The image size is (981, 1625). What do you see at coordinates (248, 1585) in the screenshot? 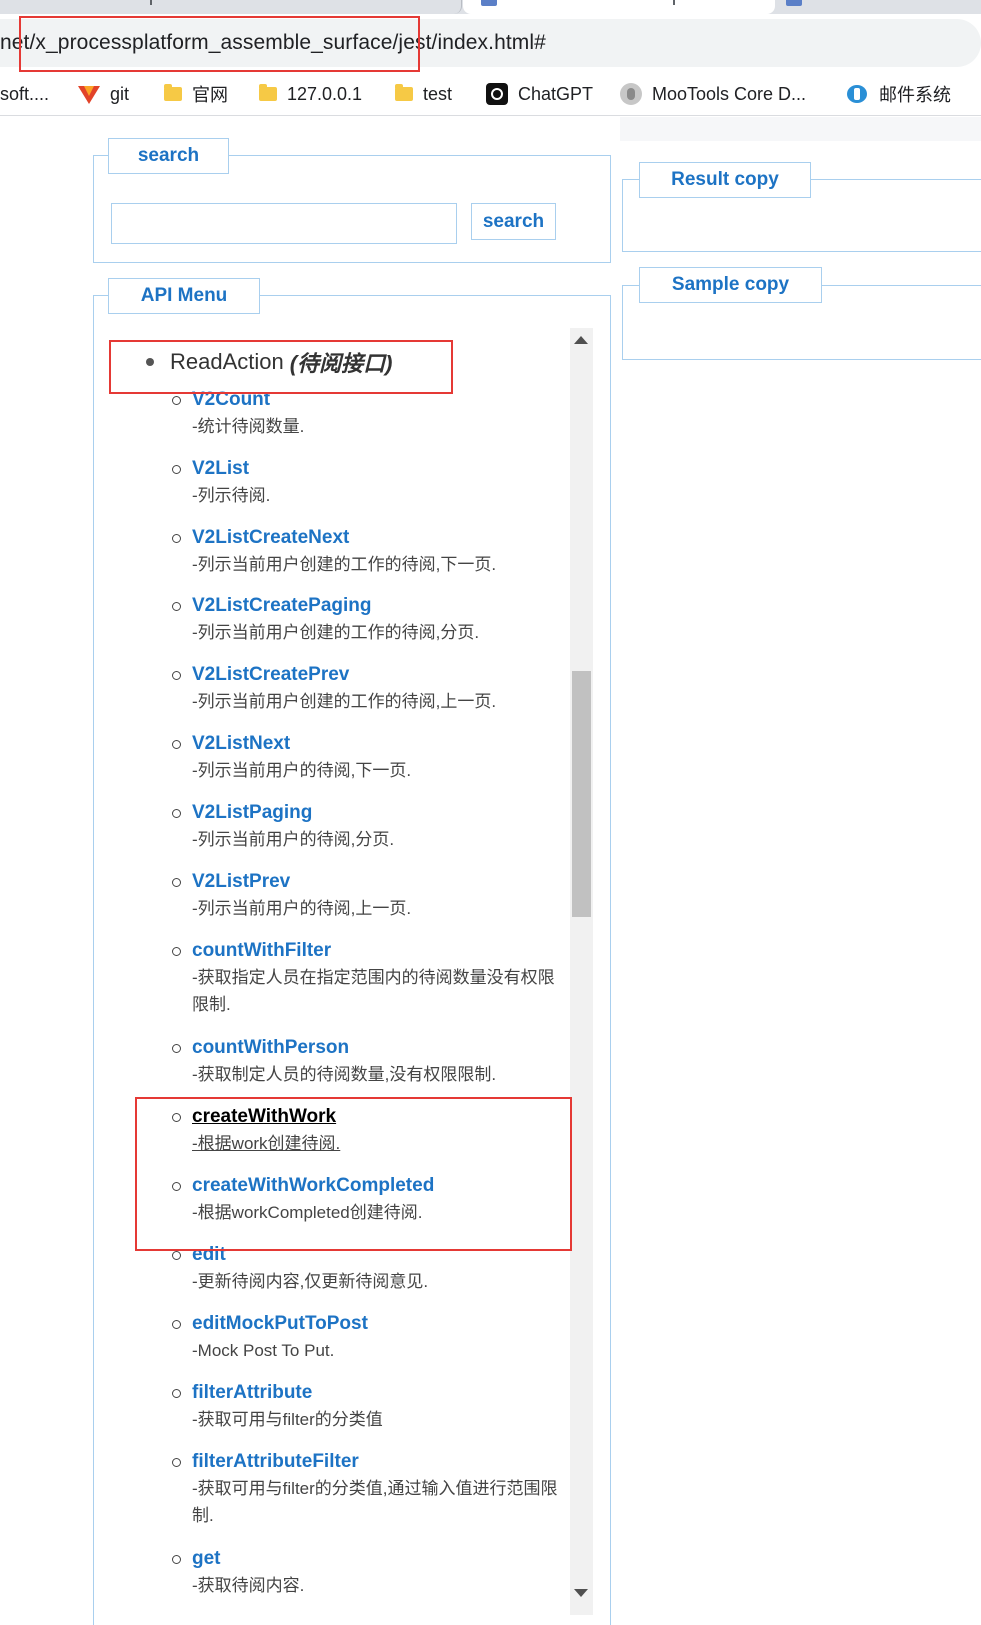
I see `api-item-desc: -获取待阅内容.` at bounding box center [248, 1585].